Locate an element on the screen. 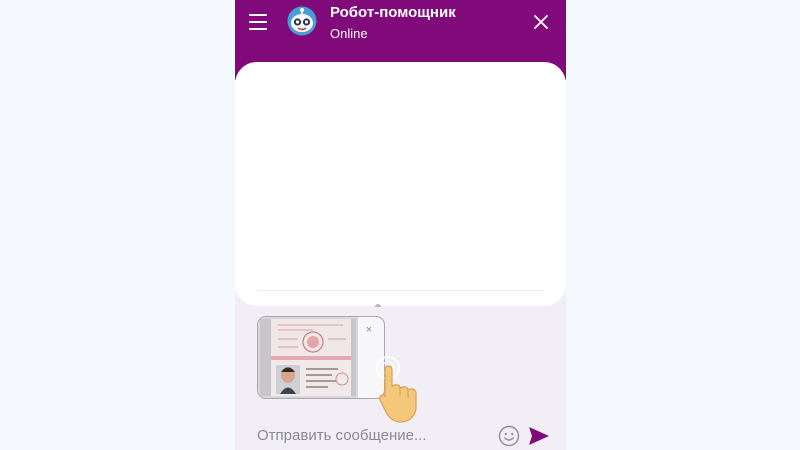 This screenshot has height=450, width=800. message-input is located at coordinates (372, 435).